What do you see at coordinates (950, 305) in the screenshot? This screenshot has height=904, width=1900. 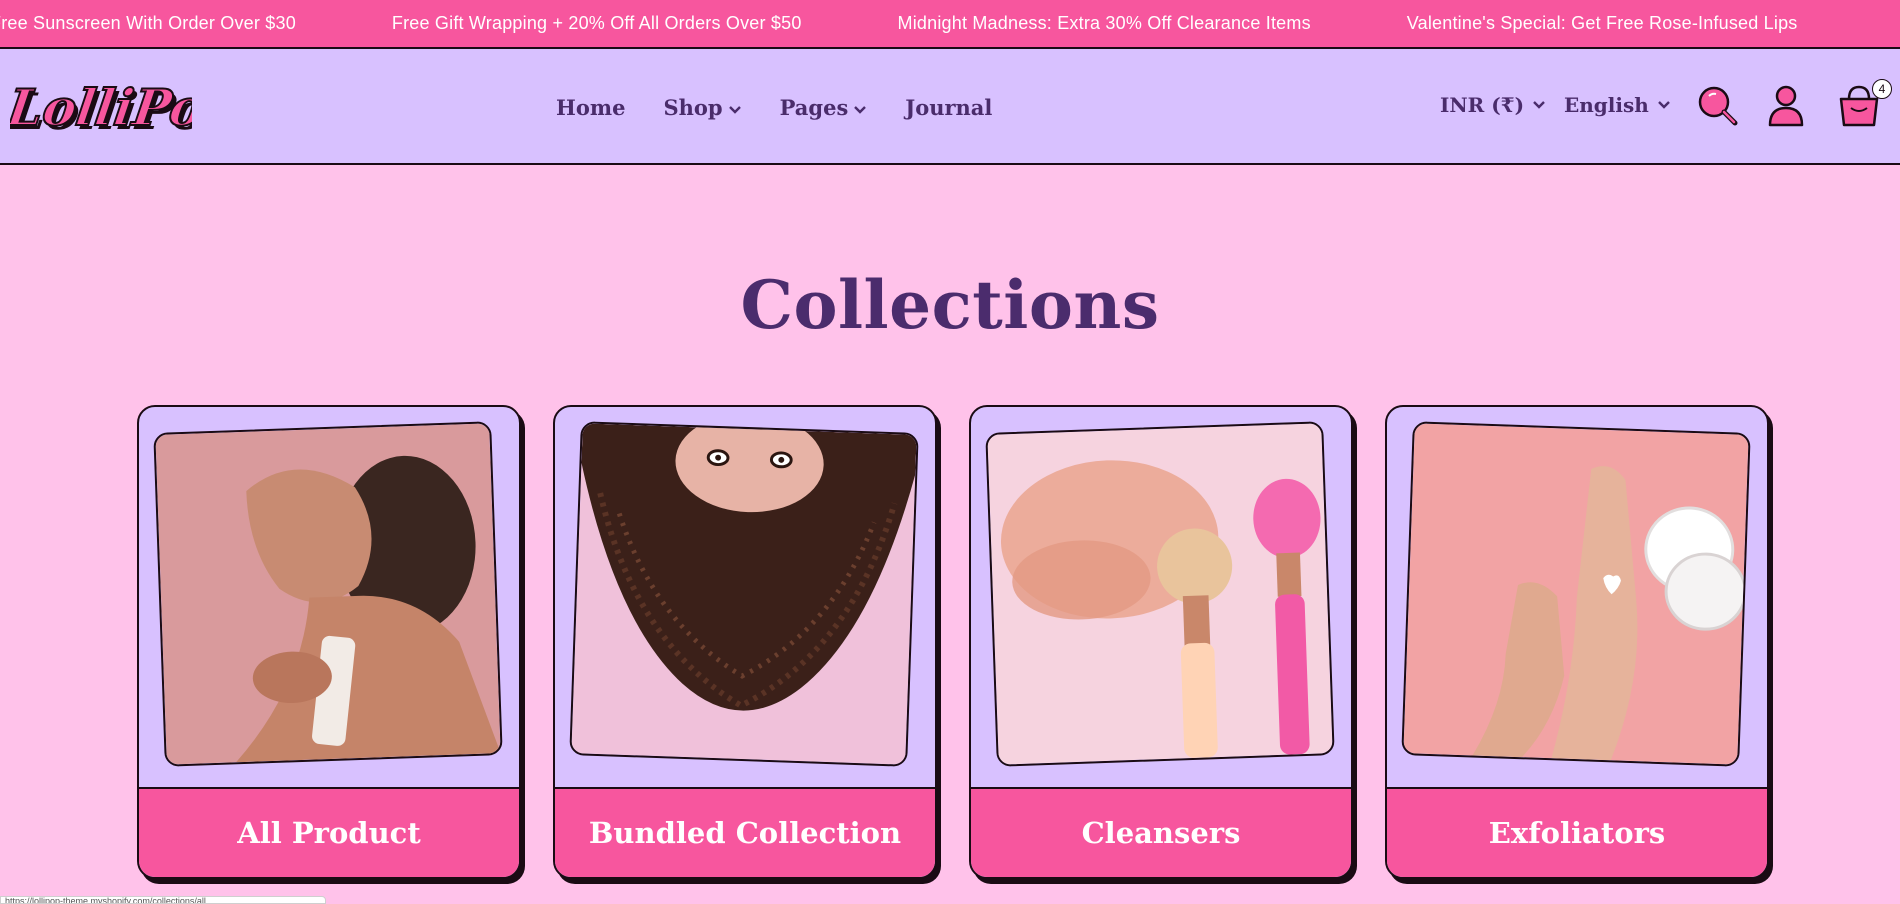 I see `page-title: Collections` at bounding box center [950, 305].